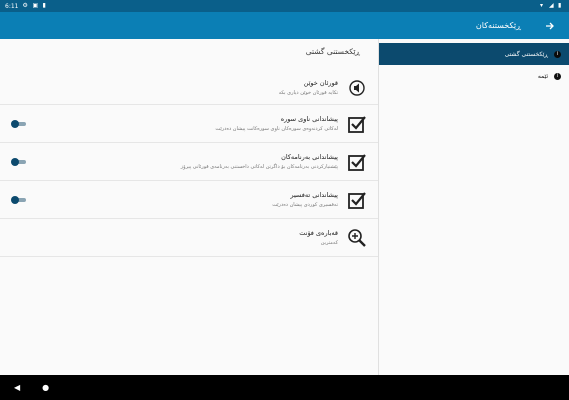 The image size is (569, 400). Describe the element at coordinates (305, 205) in the screenshot. I see `pref-subtitle: تەفسیری کوردی پیشان دەدرێت` at that location.